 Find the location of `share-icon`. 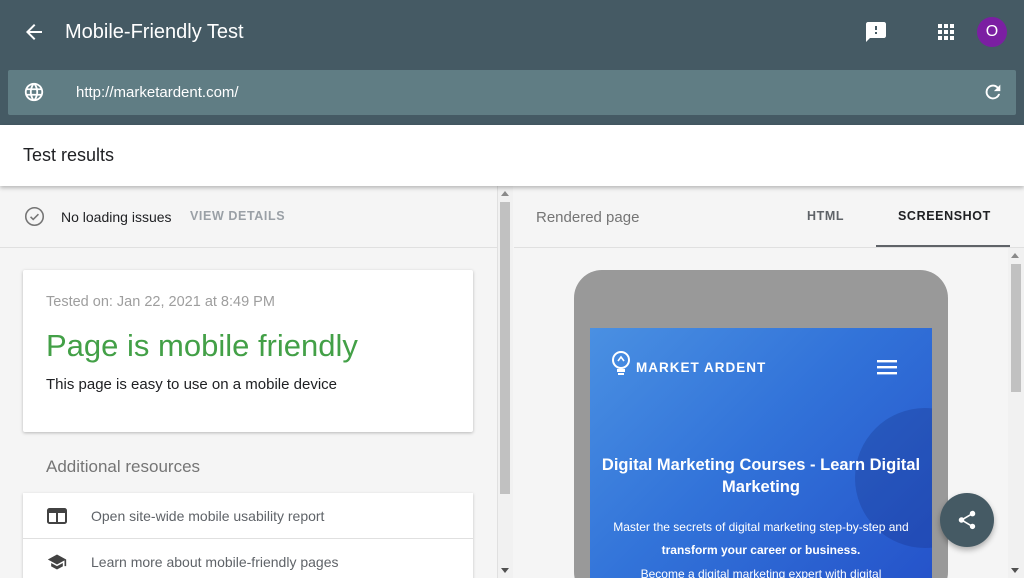

share-icon is located at coordinates (967, 520).